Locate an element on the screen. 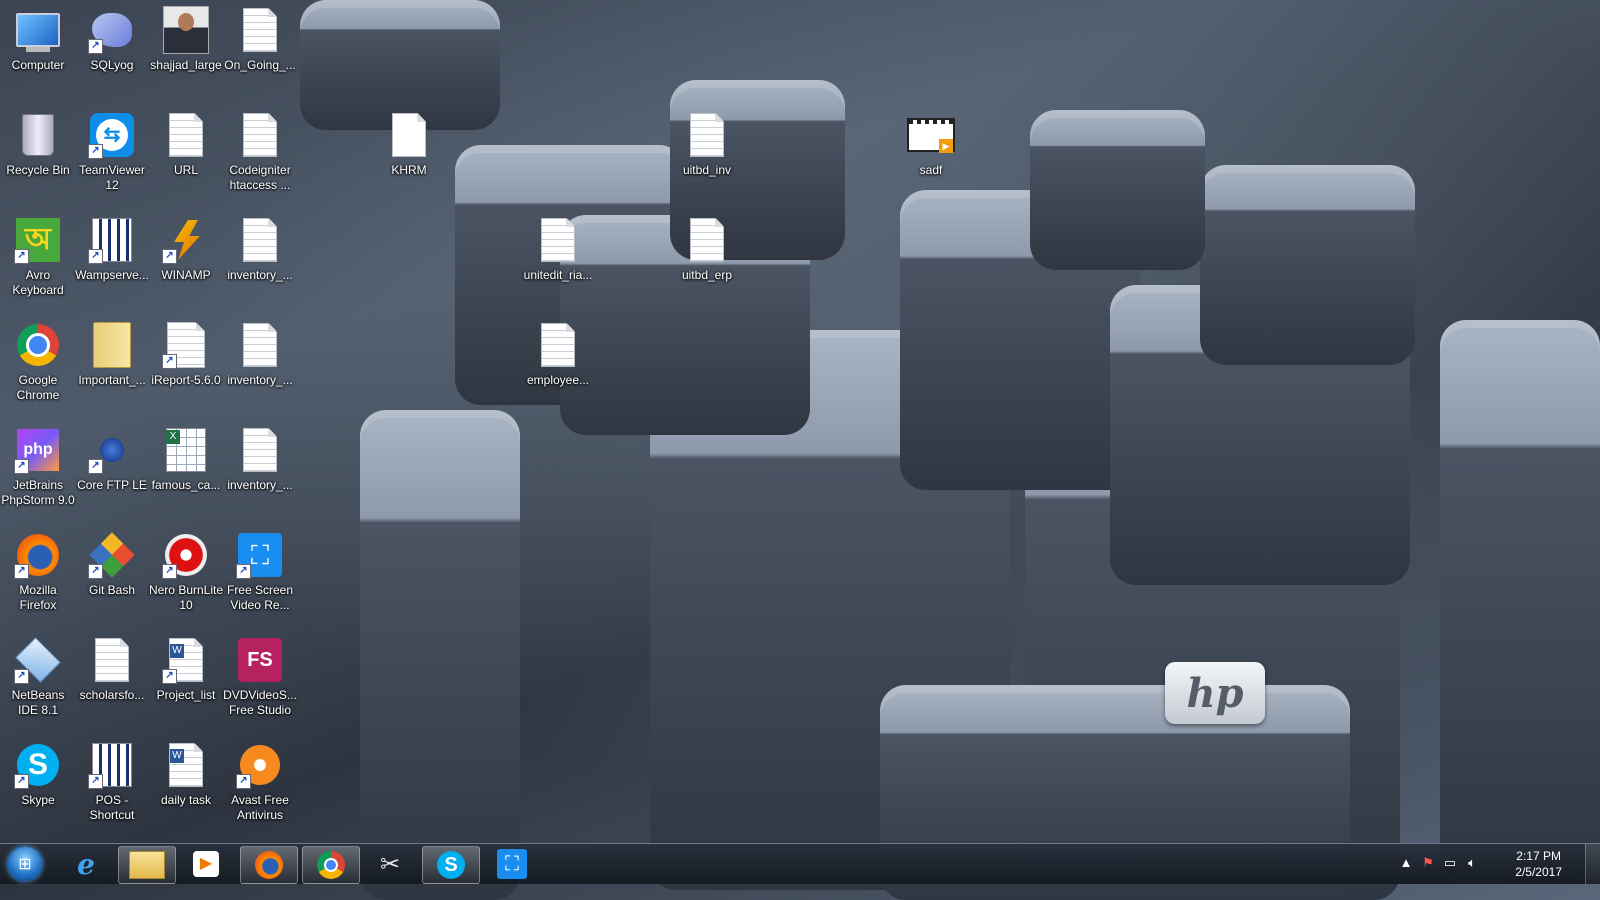  avro-keyboard-icon: অ ↗ is located at coordinates (38, 240).